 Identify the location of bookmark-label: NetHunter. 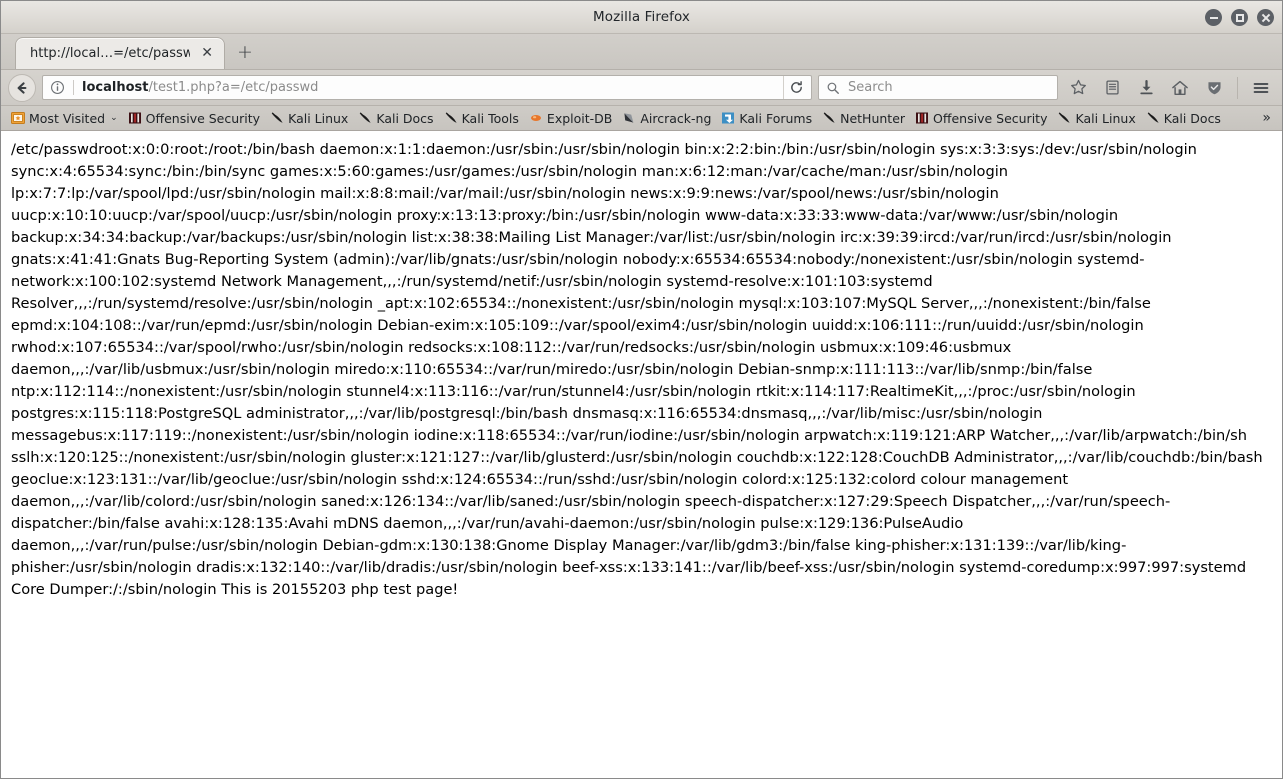
(873, 118).